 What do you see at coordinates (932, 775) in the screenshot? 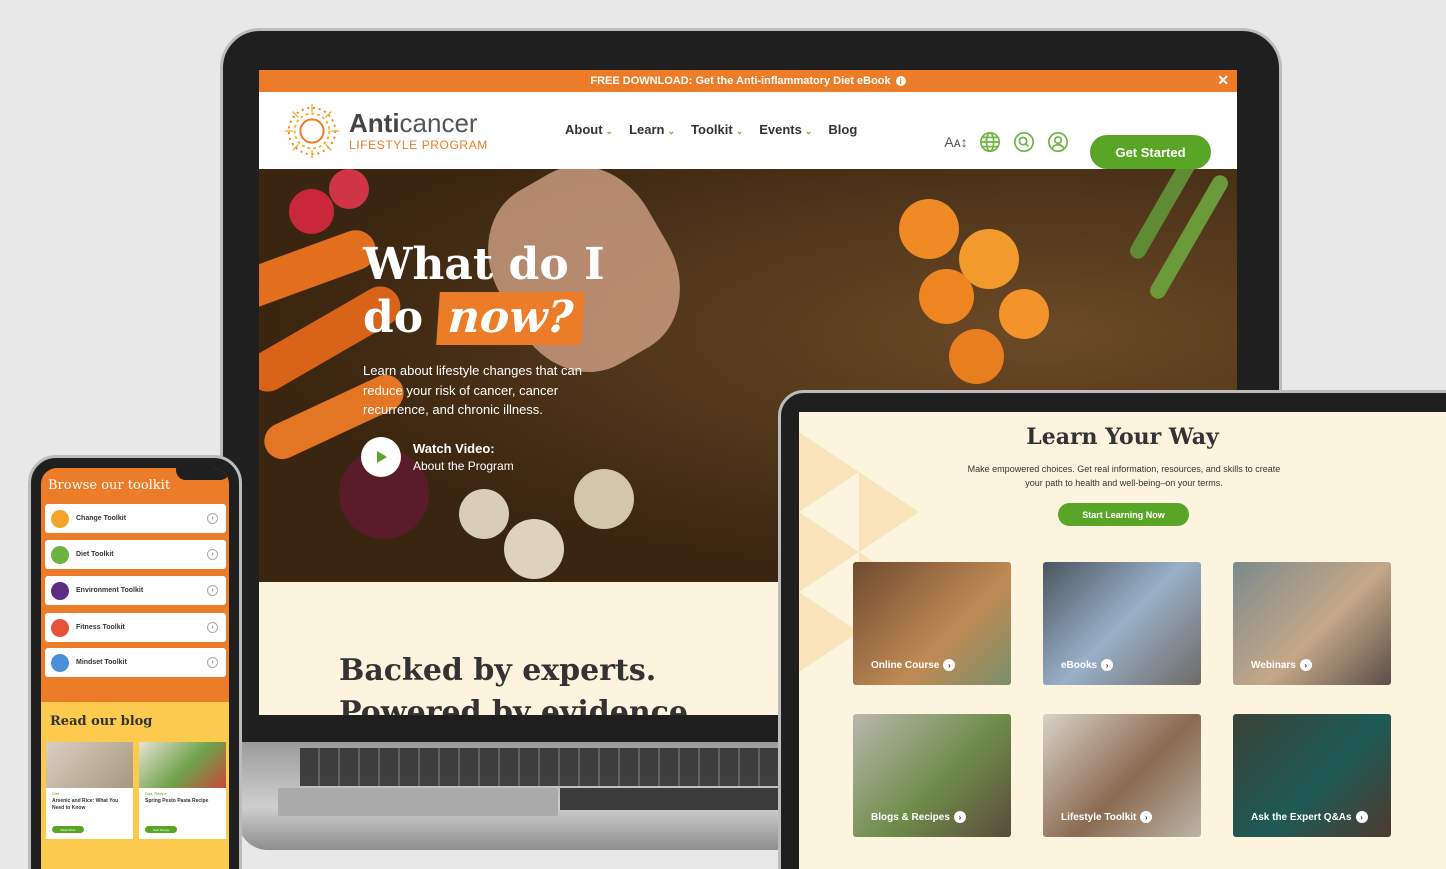
I see `card-blogs-recipes: Blogs & Recipes ›` at bounding box center [932, 775].